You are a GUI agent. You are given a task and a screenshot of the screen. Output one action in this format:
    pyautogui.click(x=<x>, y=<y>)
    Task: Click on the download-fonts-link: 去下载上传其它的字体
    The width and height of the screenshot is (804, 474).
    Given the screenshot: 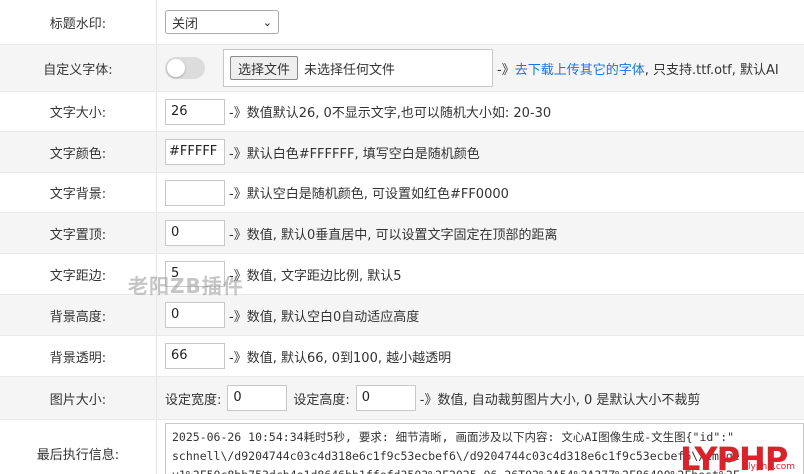 What is the action you would take?
    pyautogui.click(x=580, y=68)
    